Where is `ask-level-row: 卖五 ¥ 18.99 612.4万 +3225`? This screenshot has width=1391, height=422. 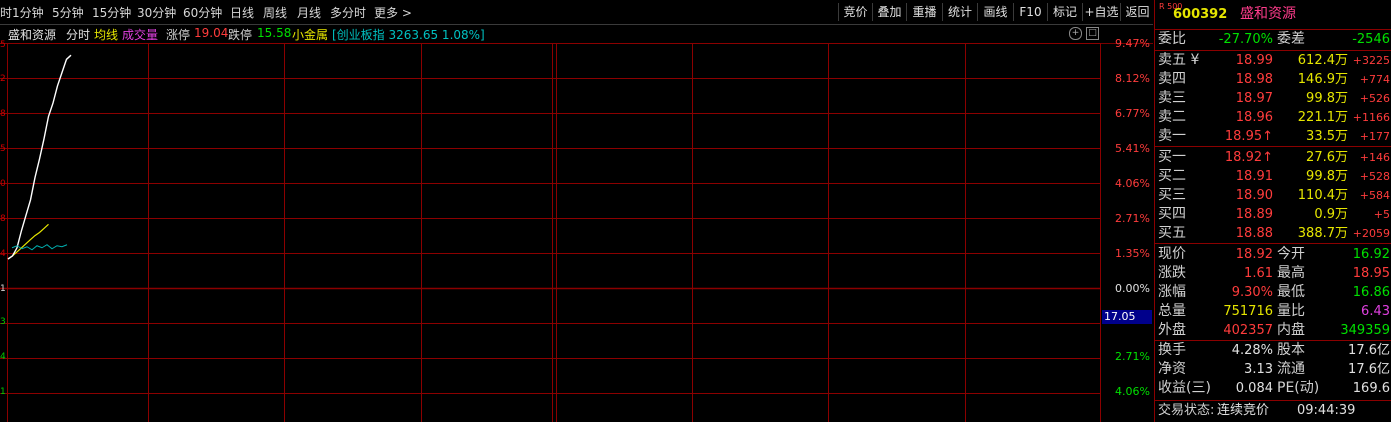
ask-level-row: 卖五 ¥ 18.99 612.4万 +3225 is located at coordinates (1273, 60).